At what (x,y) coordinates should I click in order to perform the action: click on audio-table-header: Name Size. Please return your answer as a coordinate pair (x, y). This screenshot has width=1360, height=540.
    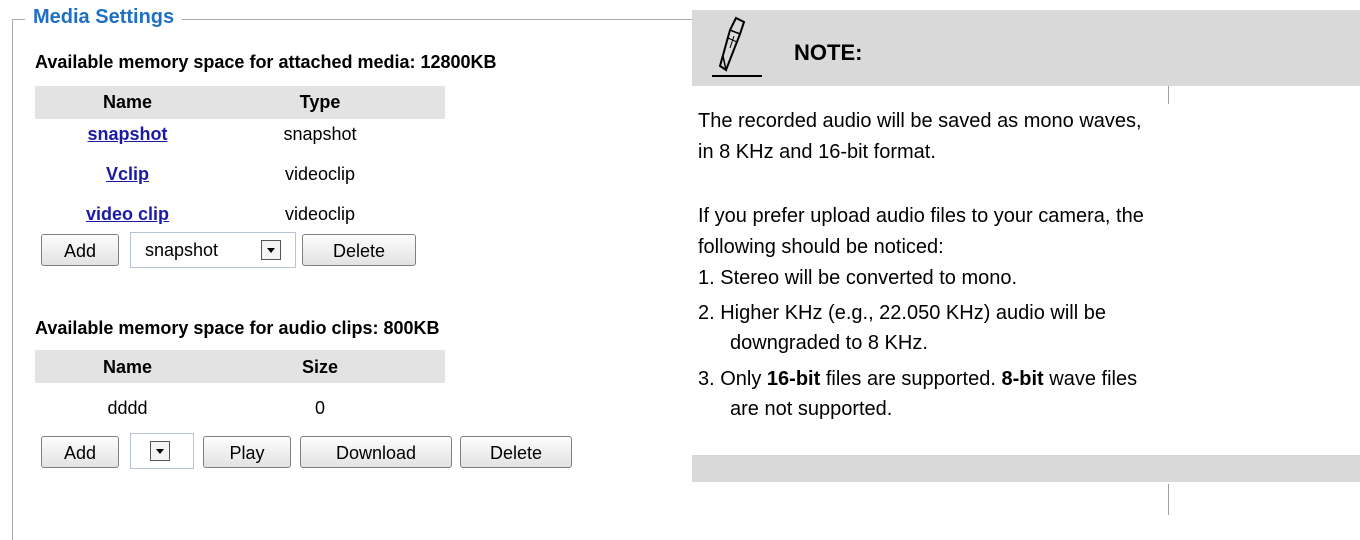
    Looking at the image, I should click on (240, 366).